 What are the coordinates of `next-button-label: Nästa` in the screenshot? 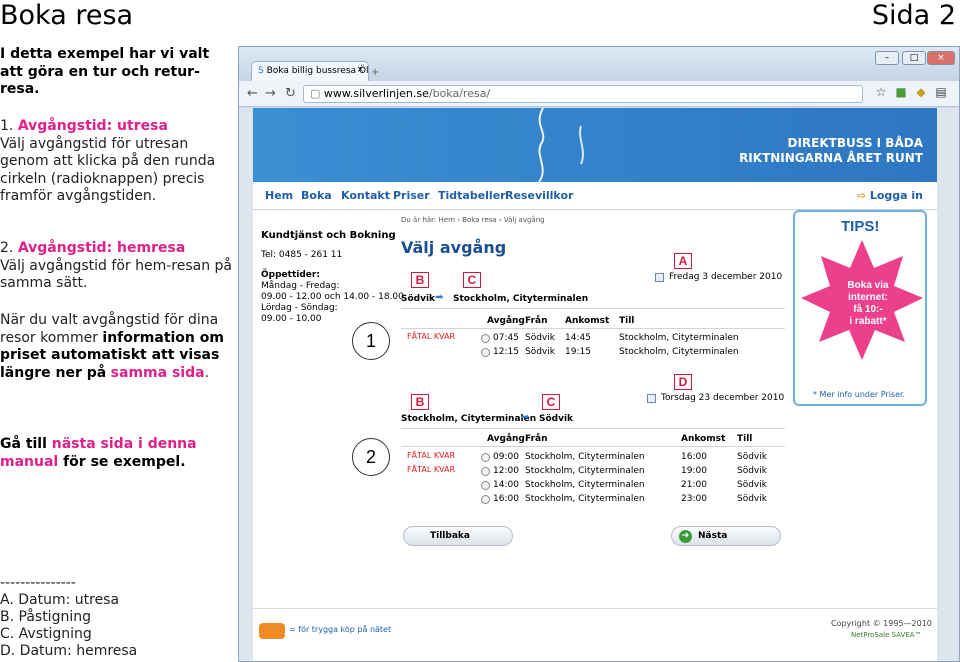 It's located at (713, 536).